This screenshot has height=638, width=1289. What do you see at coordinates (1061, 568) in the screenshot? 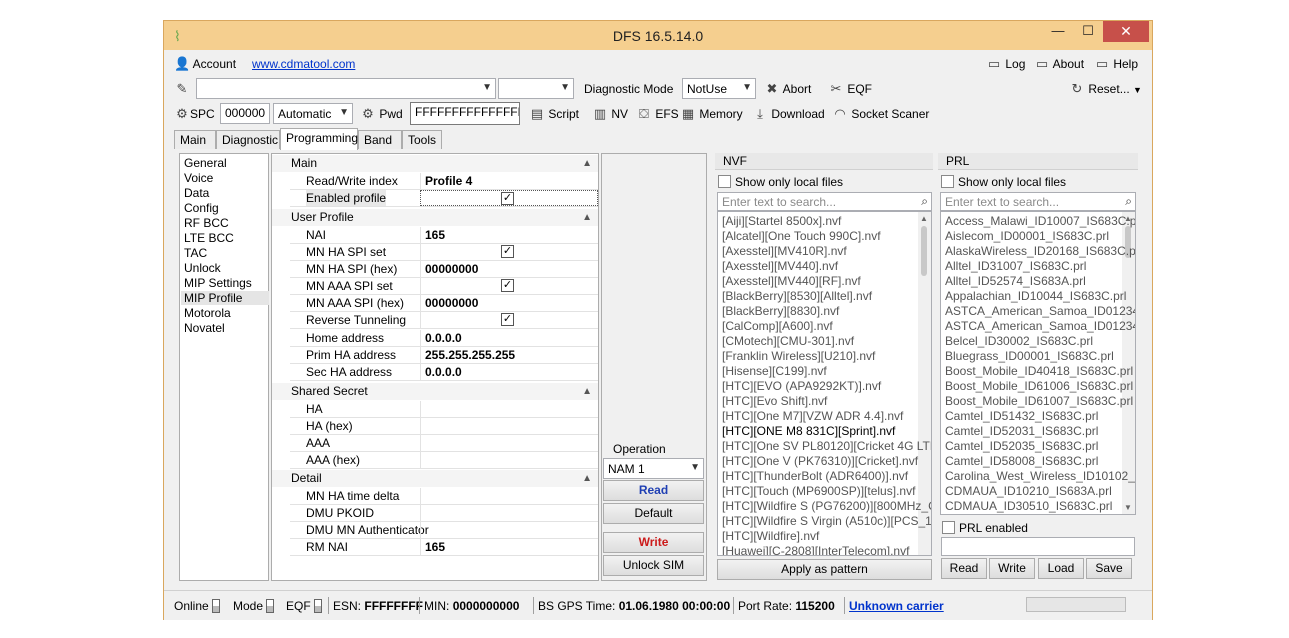
I see `prl-load-button: Load` at bounding box center [1061, 568].